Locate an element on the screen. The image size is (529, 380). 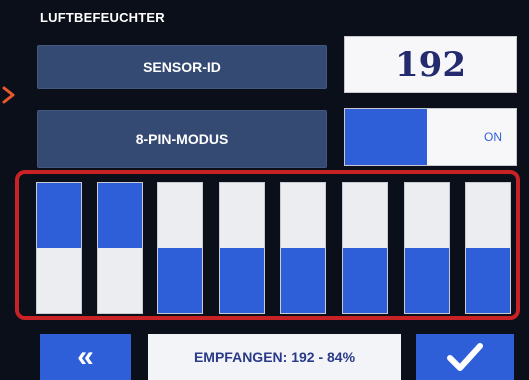
pin-mode-label: 8-PIN-MODUS is located at coordinates (182, 139).